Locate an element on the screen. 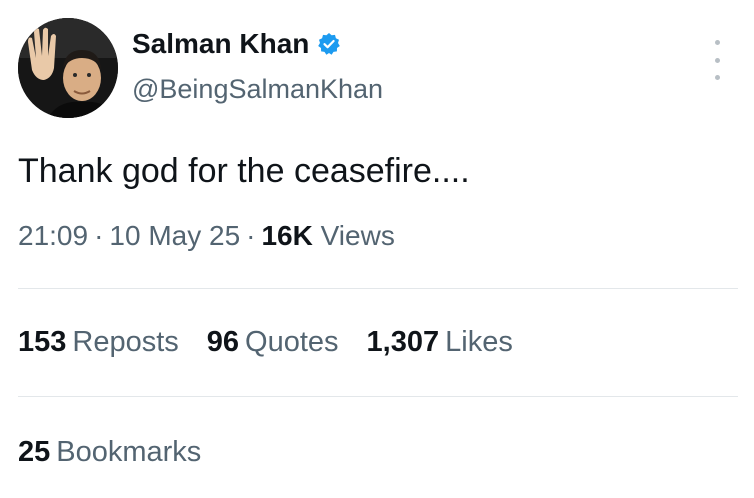 Image resolution: width=754 pixels, height=498 pixels. verified-badge-icon is located at coordinates (329, 44).